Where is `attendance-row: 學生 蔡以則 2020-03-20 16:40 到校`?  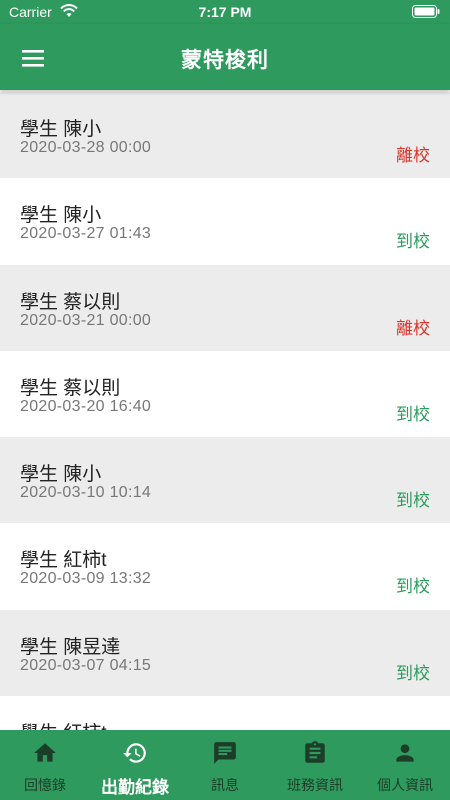
attendance-row: 學生 蔡以則 2020-03-20 16:40 到校 is located at coordinates (225, 394).